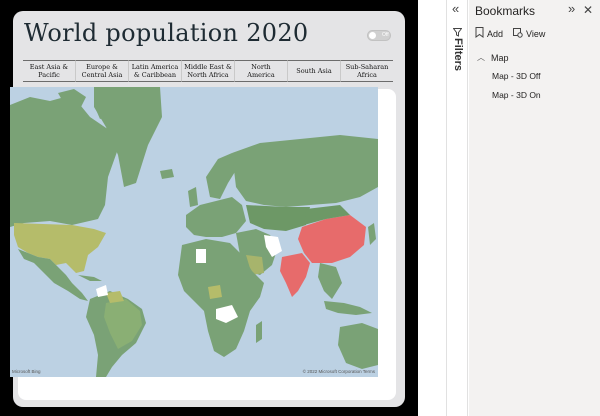 Image resolution: width=600 pixels, height=416 pixels. I want to click on toggle-knob, so click(372, 35).